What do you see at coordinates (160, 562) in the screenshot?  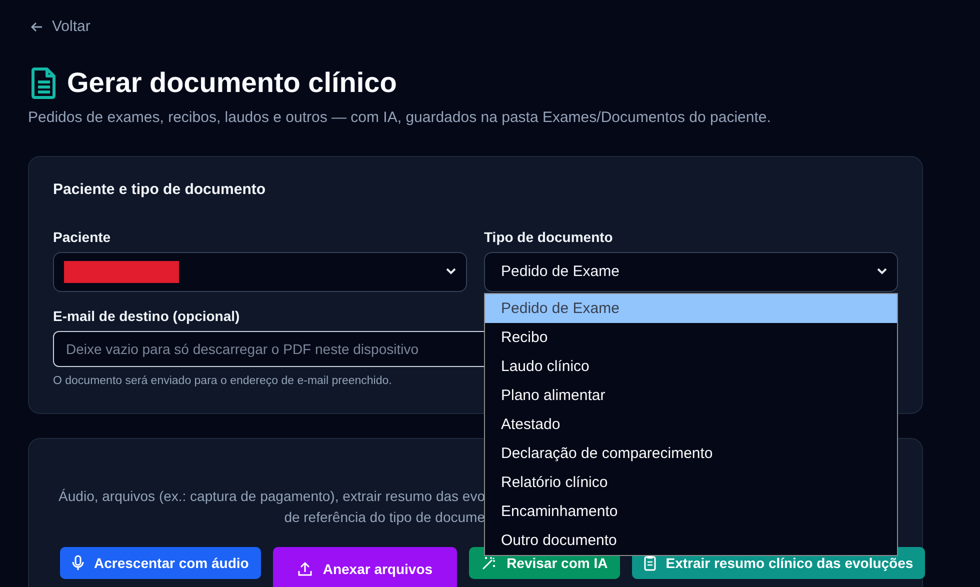 I see `audio-button: Acrescentar com áudio` at bounding box center [160, 562].